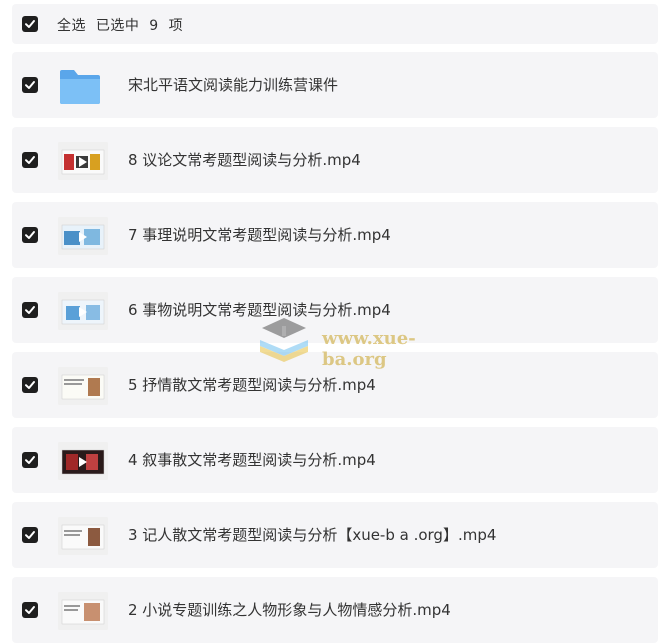 The height and width of the screenshot is (643, 658). Describe the element at coordinates (259, 235) in the screenshot. I see `file-name: 7 事理说明文常考题型阅读与分析.mp4` at that location.